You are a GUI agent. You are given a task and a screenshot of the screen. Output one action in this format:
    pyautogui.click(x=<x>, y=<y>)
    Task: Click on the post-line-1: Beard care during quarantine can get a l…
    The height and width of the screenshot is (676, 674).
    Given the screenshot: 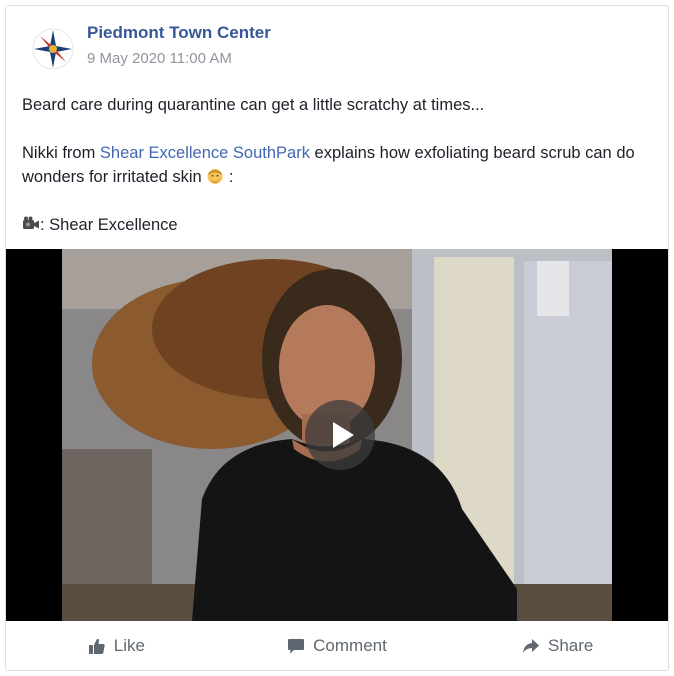 What is the action you would take?
    pyautogui.click(x=253, y=105)
    